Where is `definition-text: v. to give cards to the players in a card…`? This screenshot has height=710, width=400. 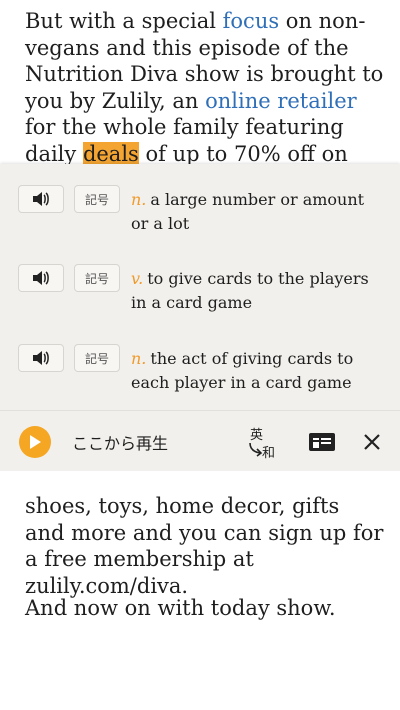
definition-text: v. to give cards to the players in a card… is located at coordinates (251, 291).